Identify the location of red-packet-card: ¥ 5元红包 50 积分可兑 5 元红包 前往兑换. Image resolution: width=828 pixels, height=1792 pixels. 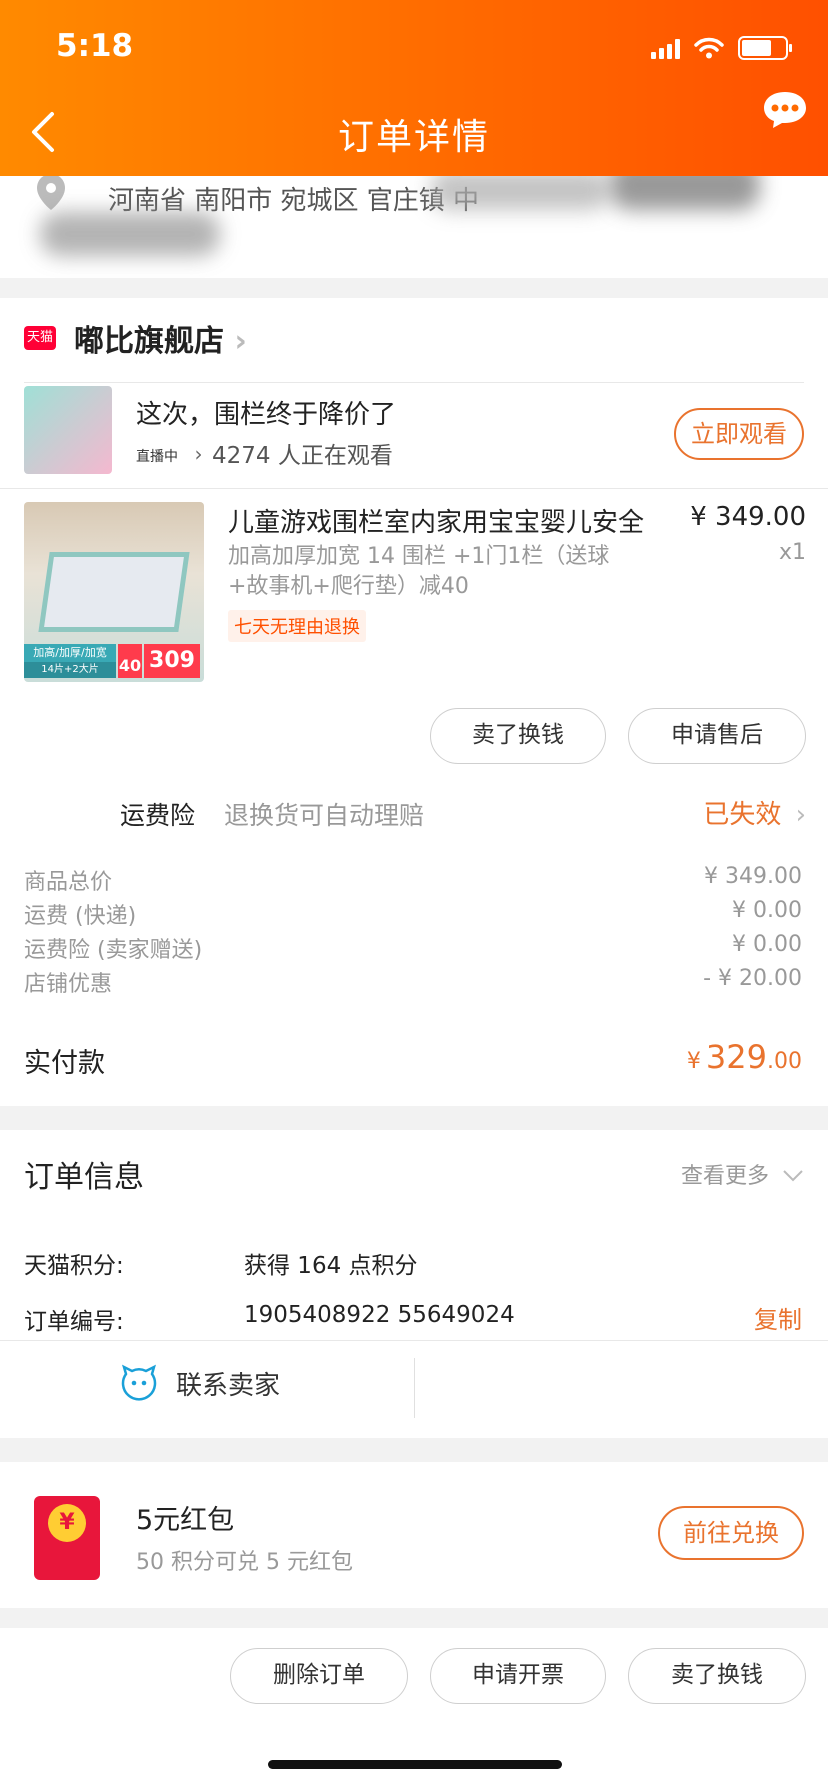
(414, 1535).